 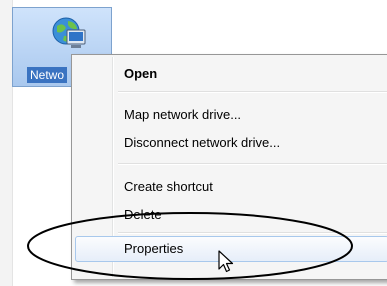 What do you see at coordinates (47, 75) in the screenshot?
I see `desktop-icon-label: Netwo` at bounding box center [47, 75].